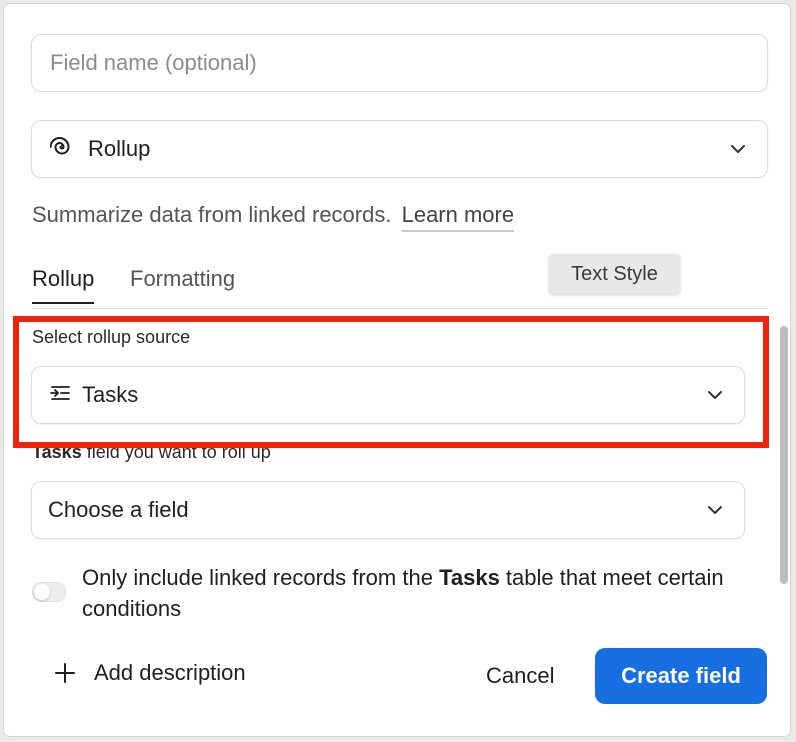 The image size is (796, 742). Describe the element at coordinates (182, 284) in the screenshot. I see `tab-formatting: Formatting` at that location.